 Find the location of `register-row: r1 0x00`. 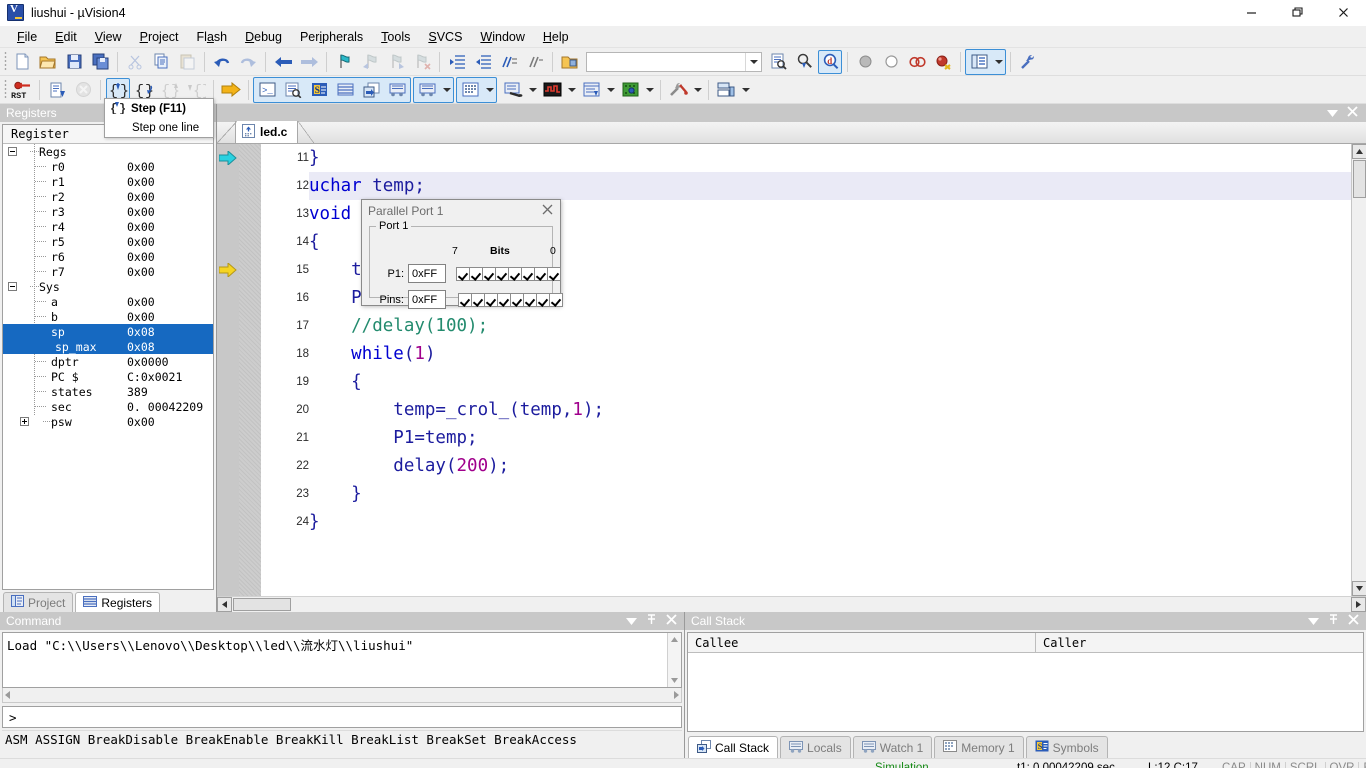

register-row: r1 0x00 is located at coordinates (108, 181).